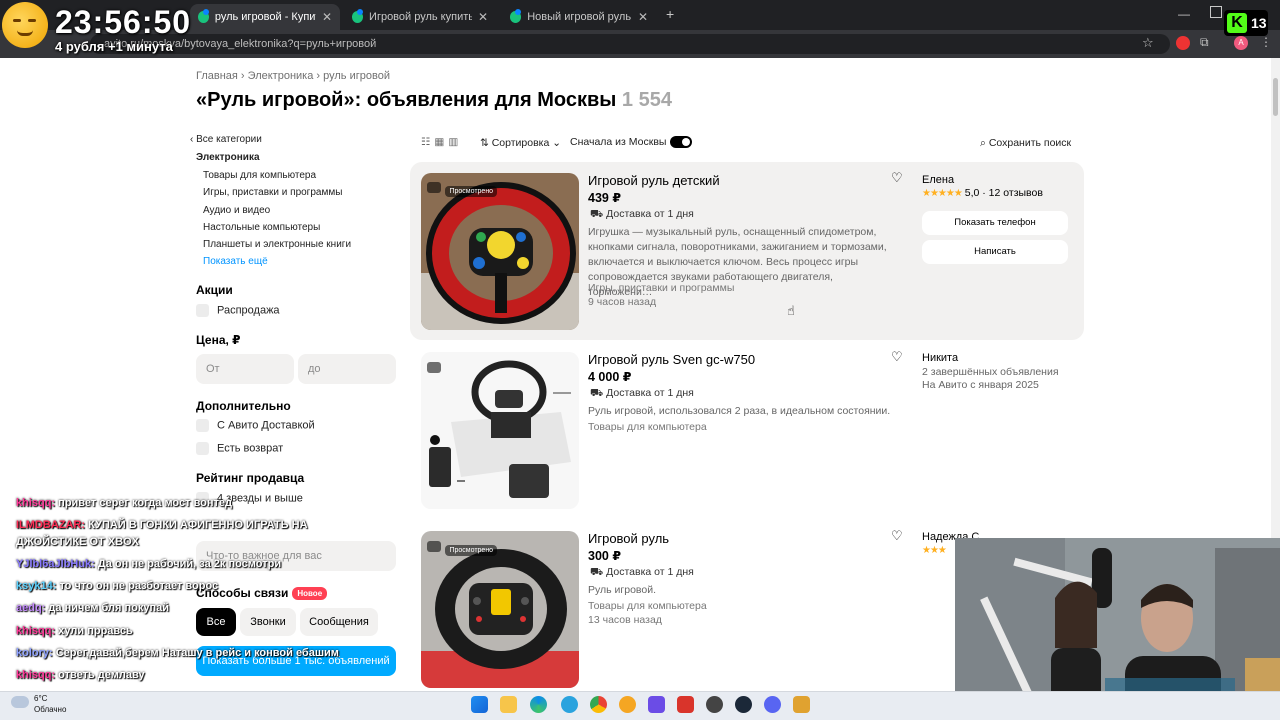  I want to click on weather-temp: 6°C, so click(40, 698).